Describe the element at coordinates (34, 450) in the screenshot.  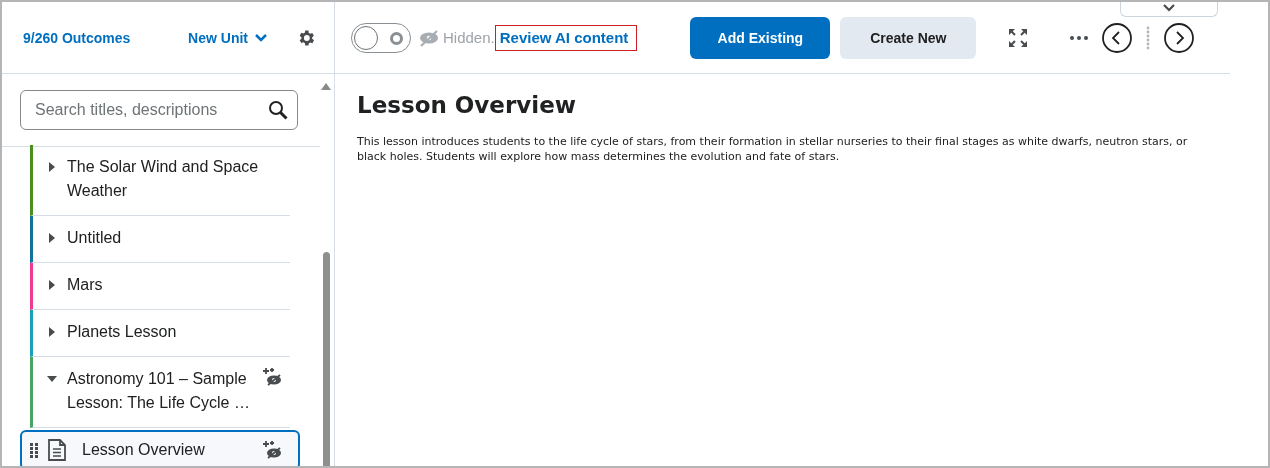
I see `drag-handle-icon` at that location.